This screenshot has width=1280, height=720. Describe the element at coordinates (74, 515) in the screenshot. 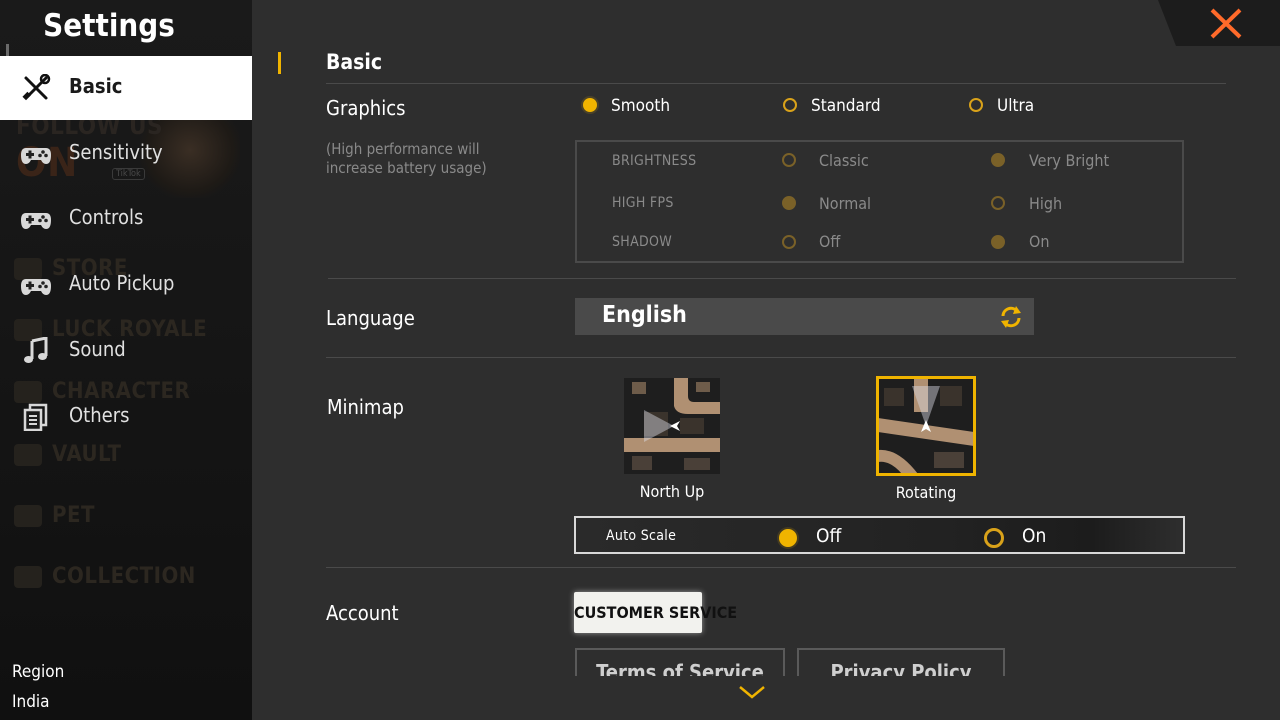

I see `background-text-pet: PET` at that location.